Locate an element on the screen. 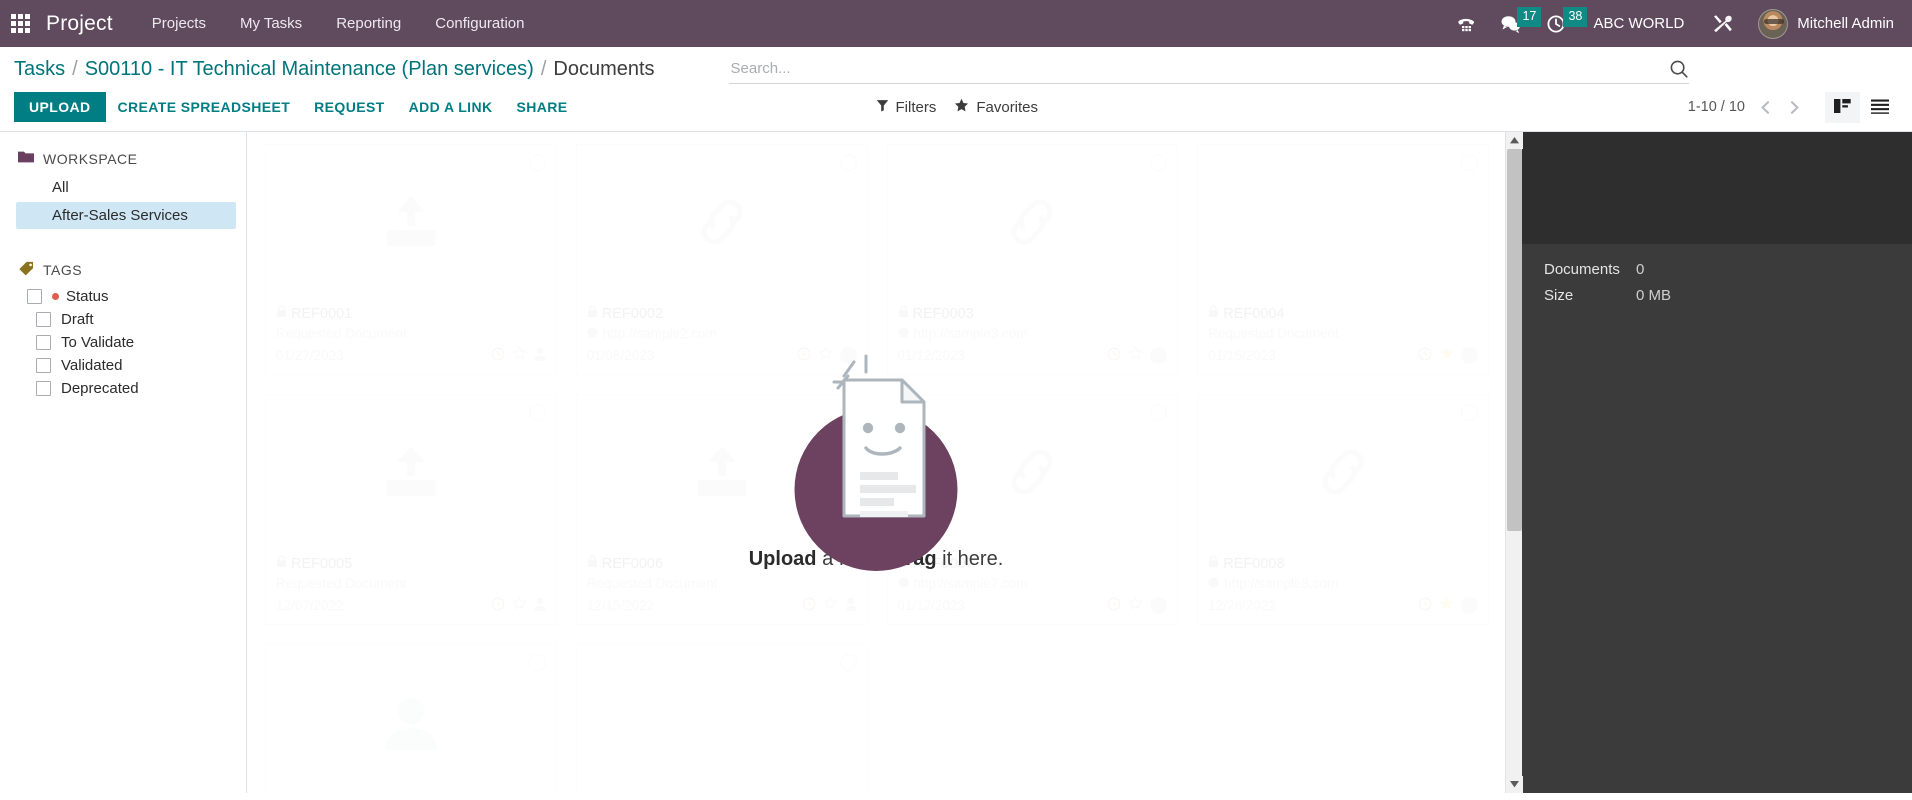  card-subtitle: Requested Document is located at coordinates (411, 333).